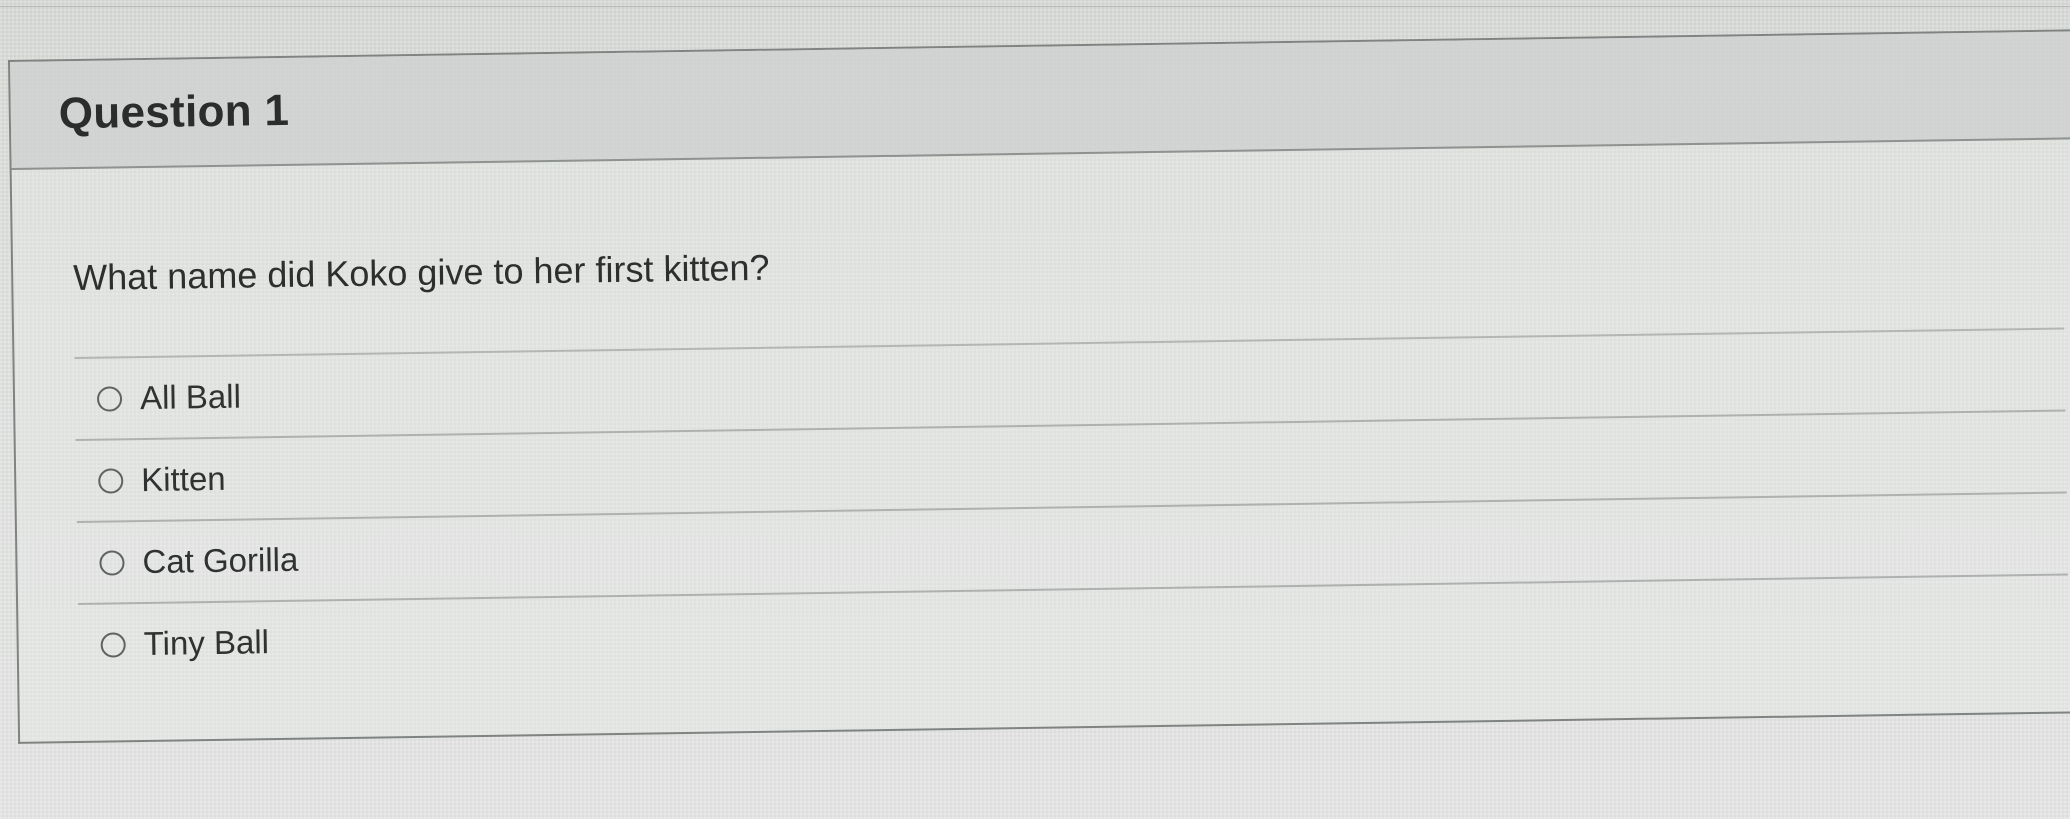 This screenshot has height=819, width=2070. What do you see at coordinates (183, 479) in the screenshot?
I see `answer-label: Kitten` at bounding box center [183, 479].